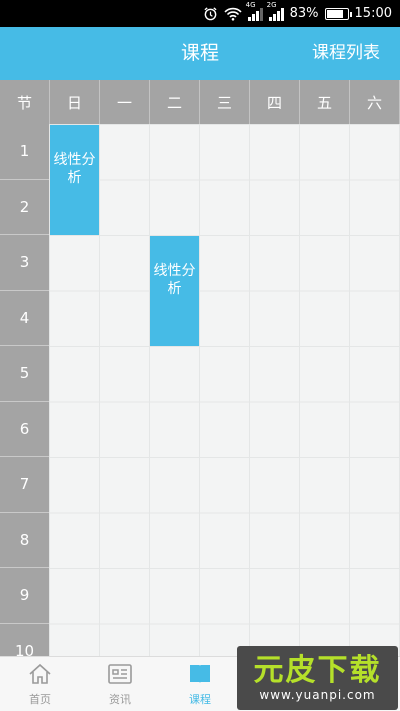  Describe the element at coordinates (346, 53) in the screenshot. I see `course-list-button: 课程列表` at that location.